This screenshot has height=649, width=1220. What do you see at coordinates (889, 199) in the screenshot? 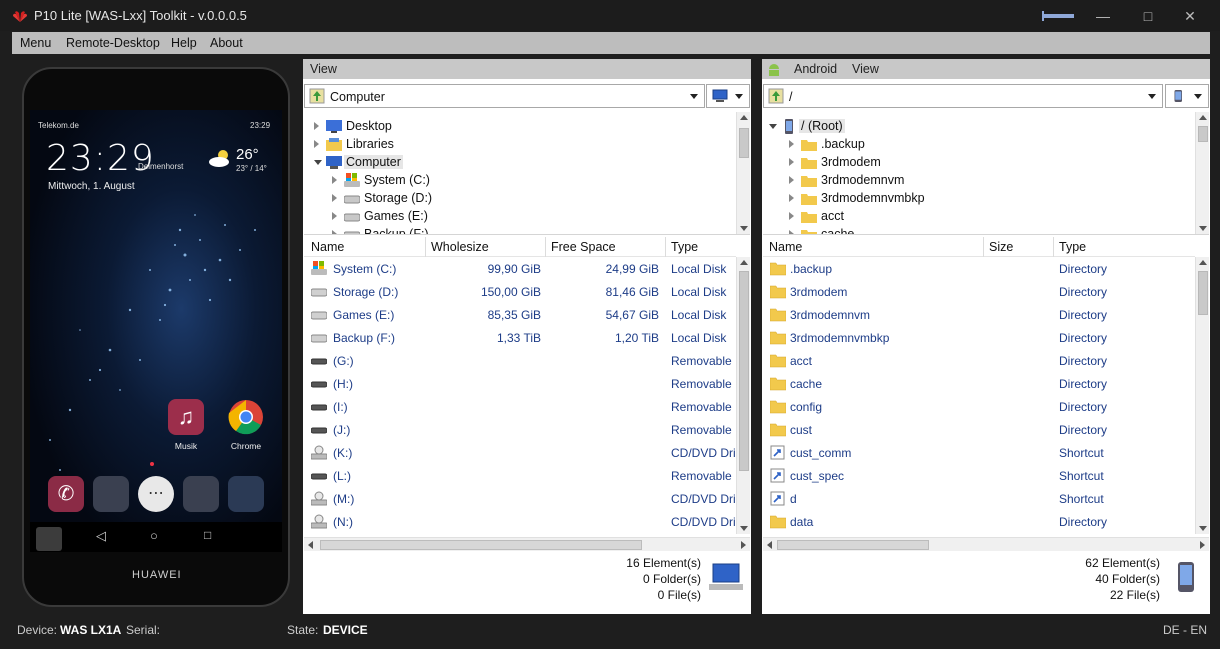
I see `tree-item-3rdmodemnvmbkp: 3rdmodemnvmbkp` at bounding box center [889, 199].